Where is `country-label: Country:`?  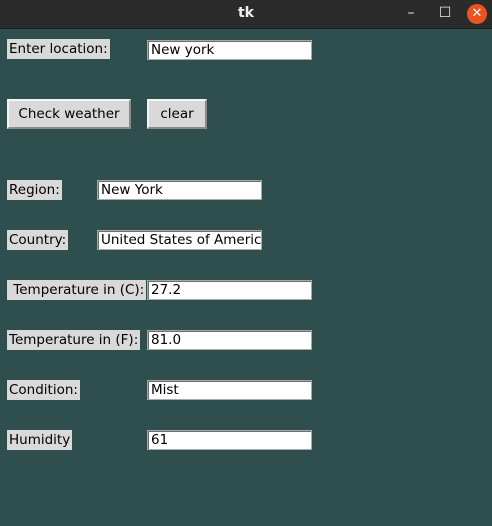
country-label: Country: is located at coordinates (38, 240).